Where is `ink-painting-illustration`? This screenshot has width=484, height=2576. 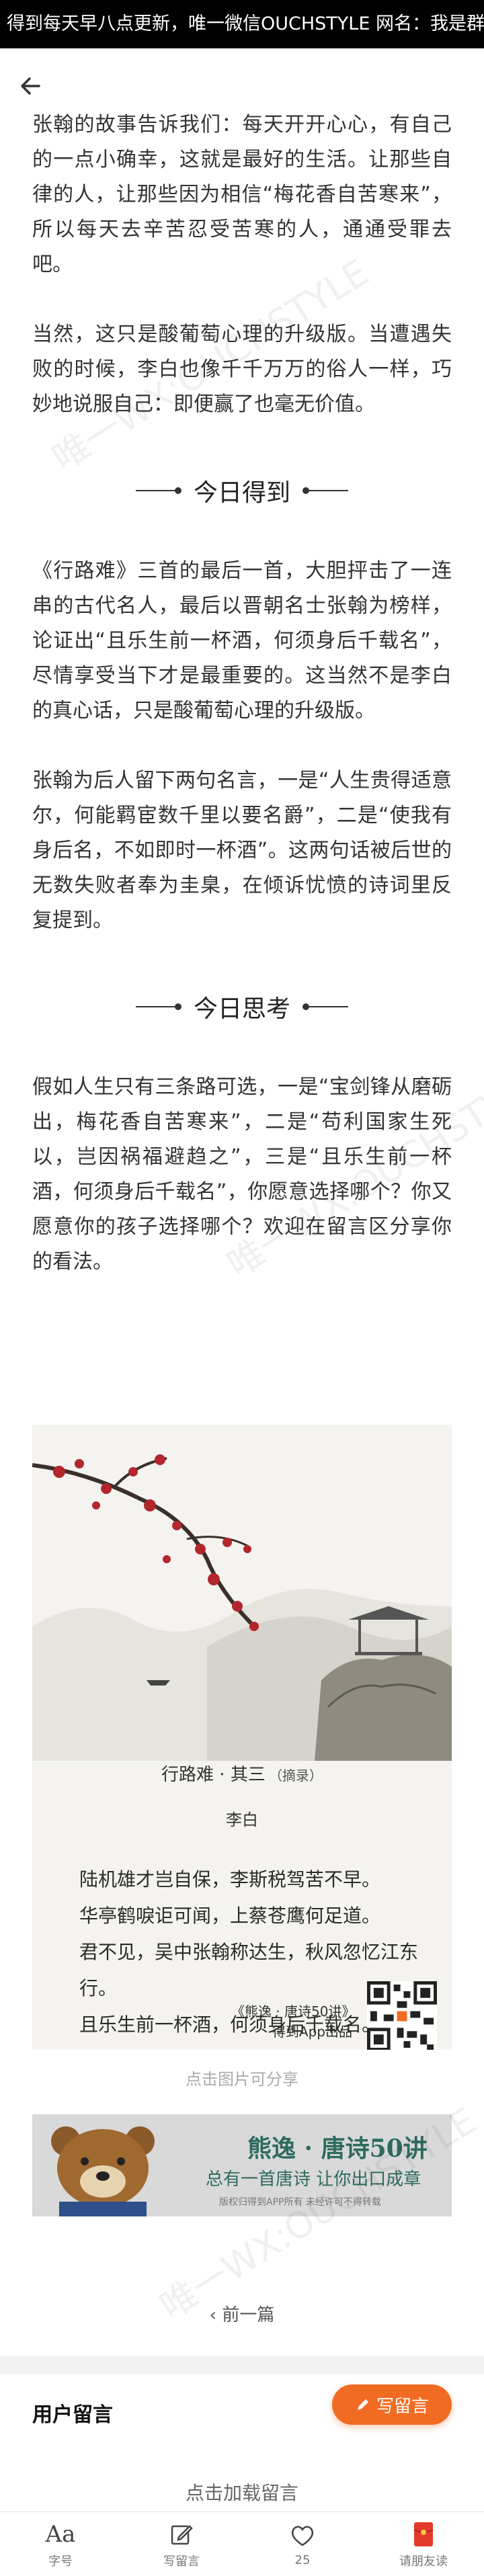 ink-painting-illustration is located at coordinates (242, 1607).